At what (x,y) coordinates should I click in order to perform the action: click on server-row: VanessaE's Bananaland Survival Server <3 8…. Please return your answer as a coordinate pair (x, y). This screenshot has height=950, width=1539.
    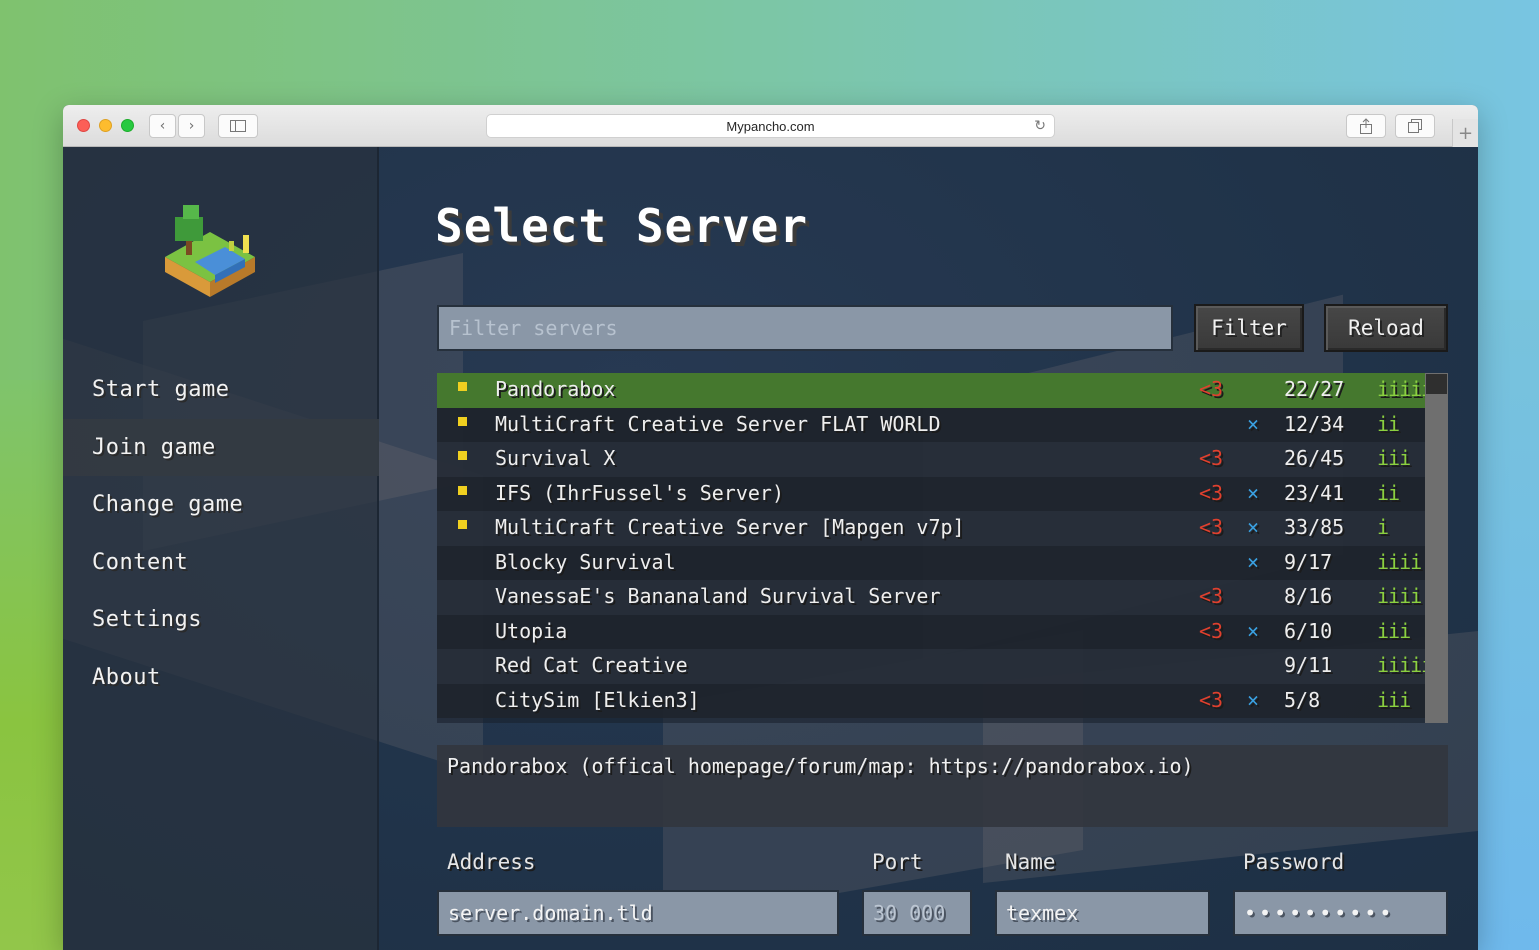
    Looking at the image, I should click on (931, 597).